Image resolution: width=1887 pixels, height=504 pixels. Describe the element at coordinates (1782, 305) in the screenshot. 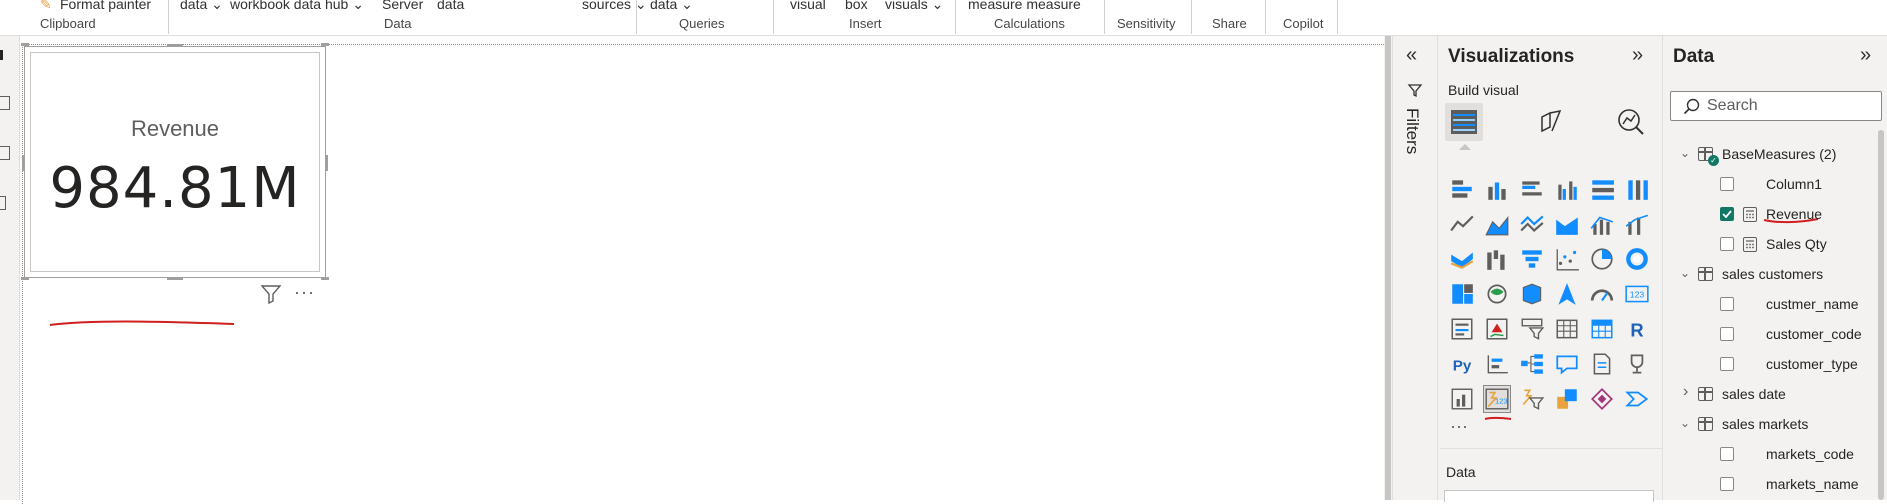

I see `field-node: custmer_name` at that location.